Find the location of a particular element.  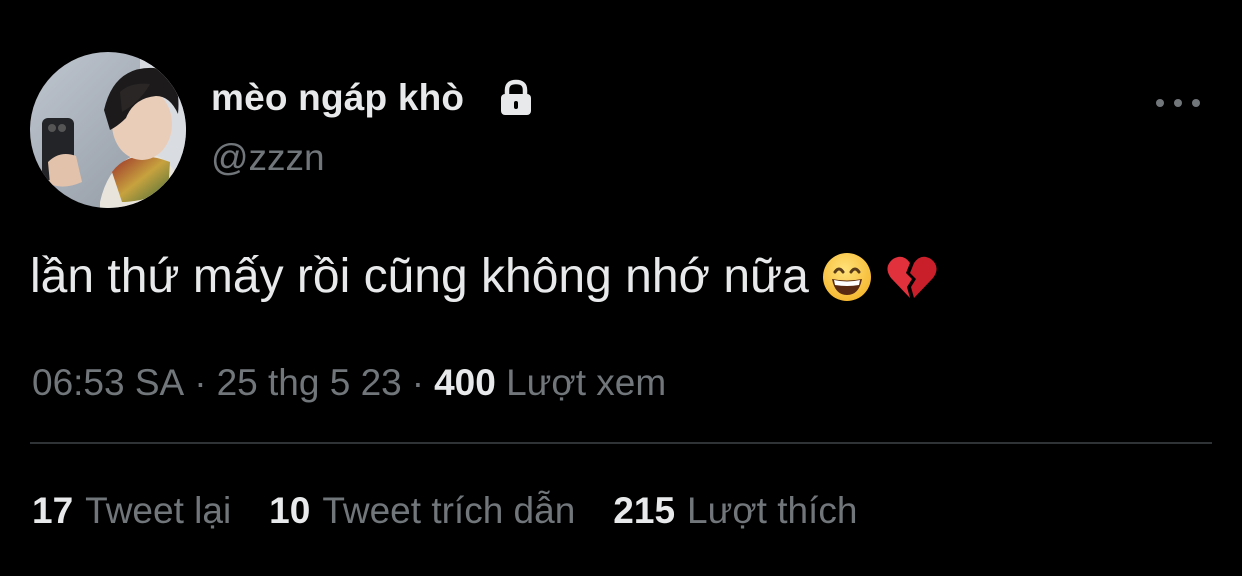

retweets-stat: 17 Tweet lại is located at coordinates (131, 511).